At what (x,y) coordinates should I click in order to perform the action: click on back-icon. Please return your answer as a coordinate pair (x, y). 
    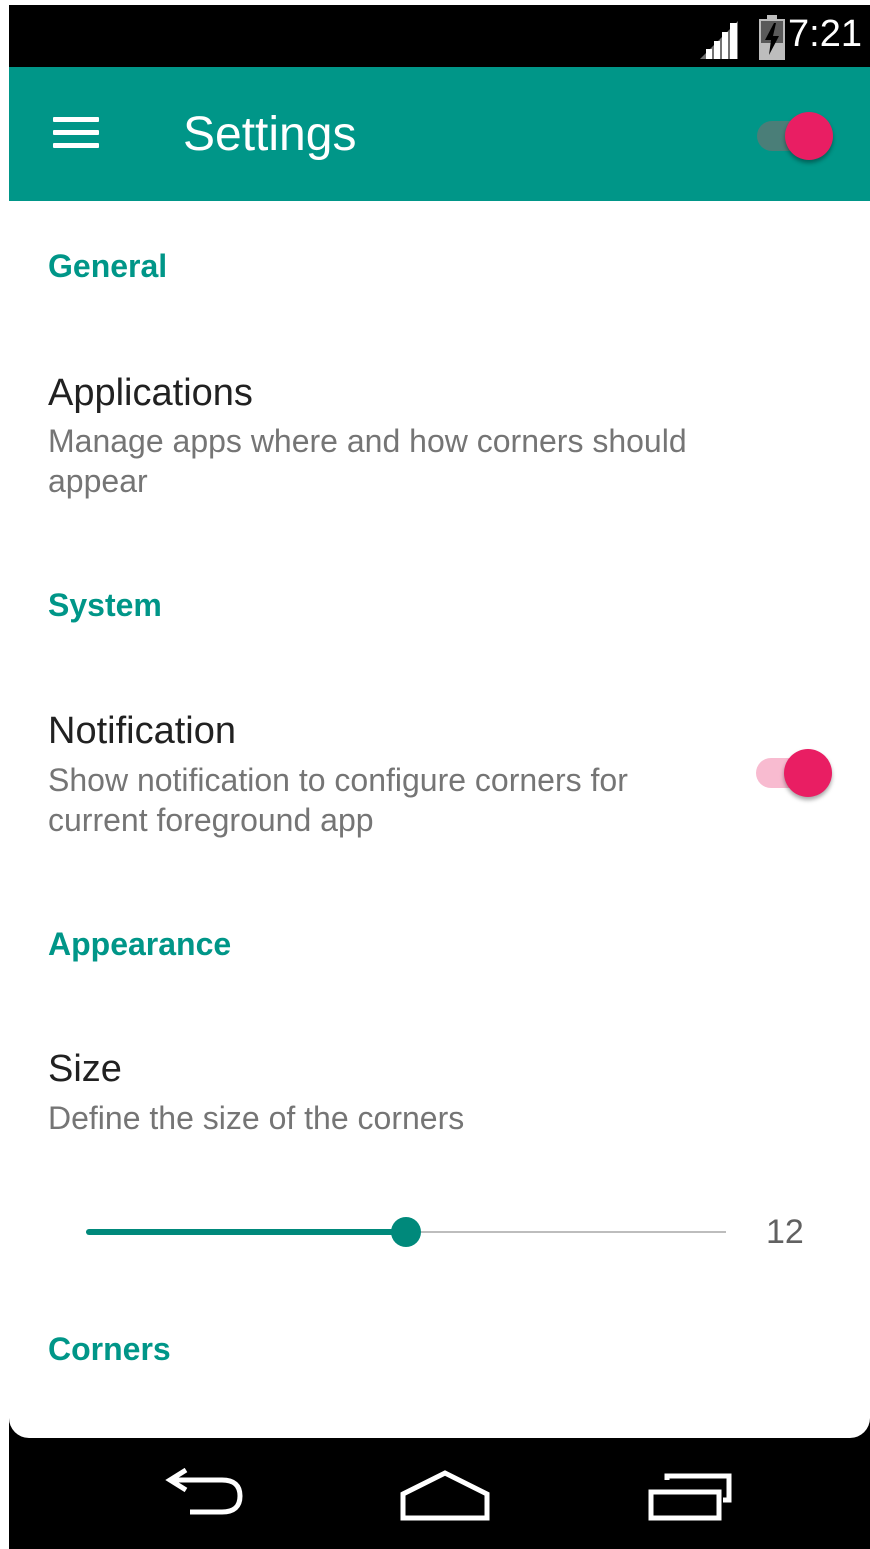
    Looking at the image, I should click on (203, 1494).